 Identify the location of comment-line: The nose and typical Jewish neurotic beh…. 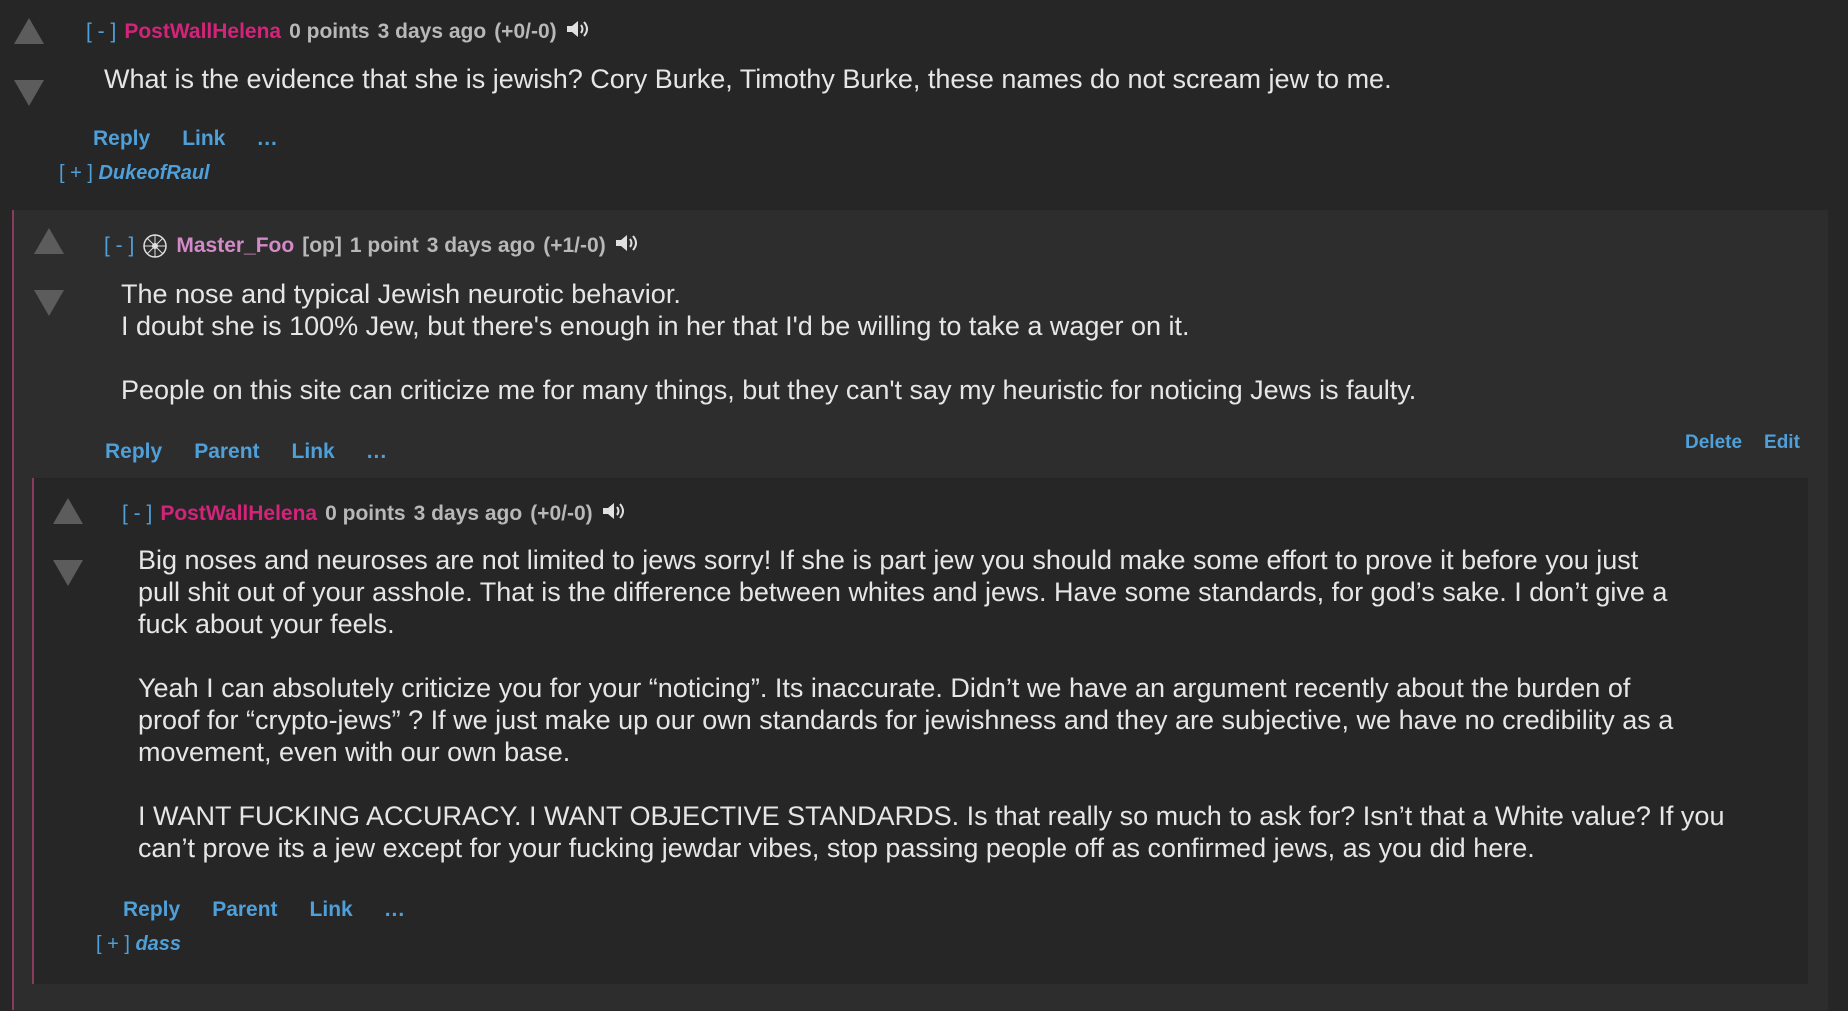
(401, 294).